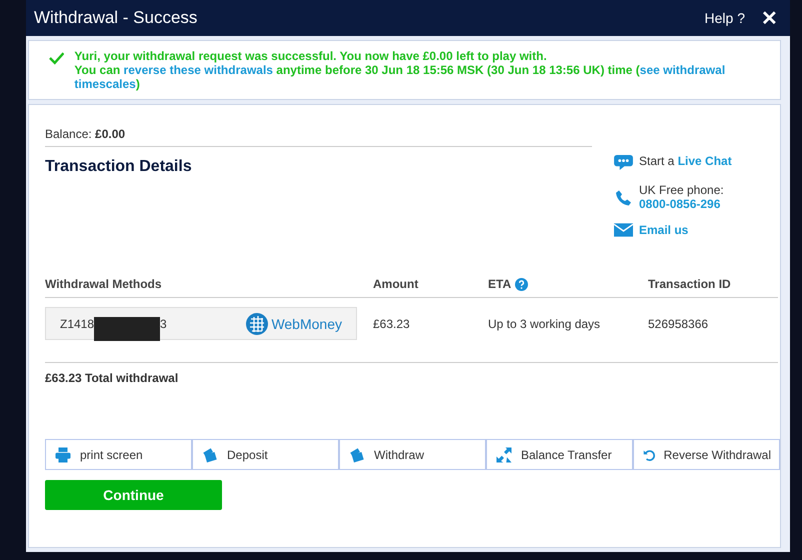 The image size is (802, 560). What do you see at coordinates (623, 230) in the screenshot?
I see `email-icon` at bounding box center [623, 230].